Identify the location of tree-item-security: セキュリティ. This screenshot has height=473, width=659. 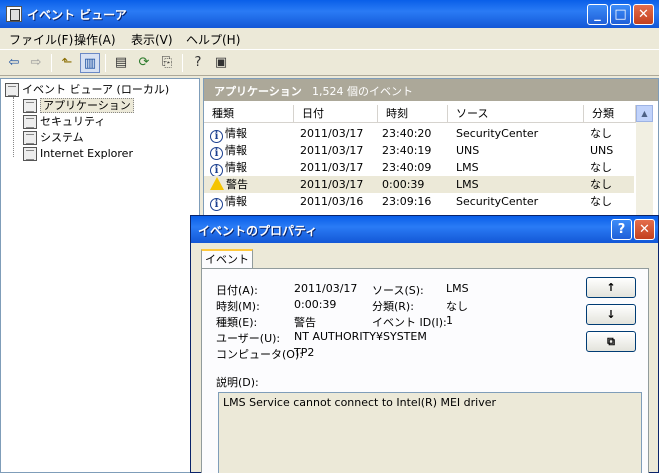
(64, 122).